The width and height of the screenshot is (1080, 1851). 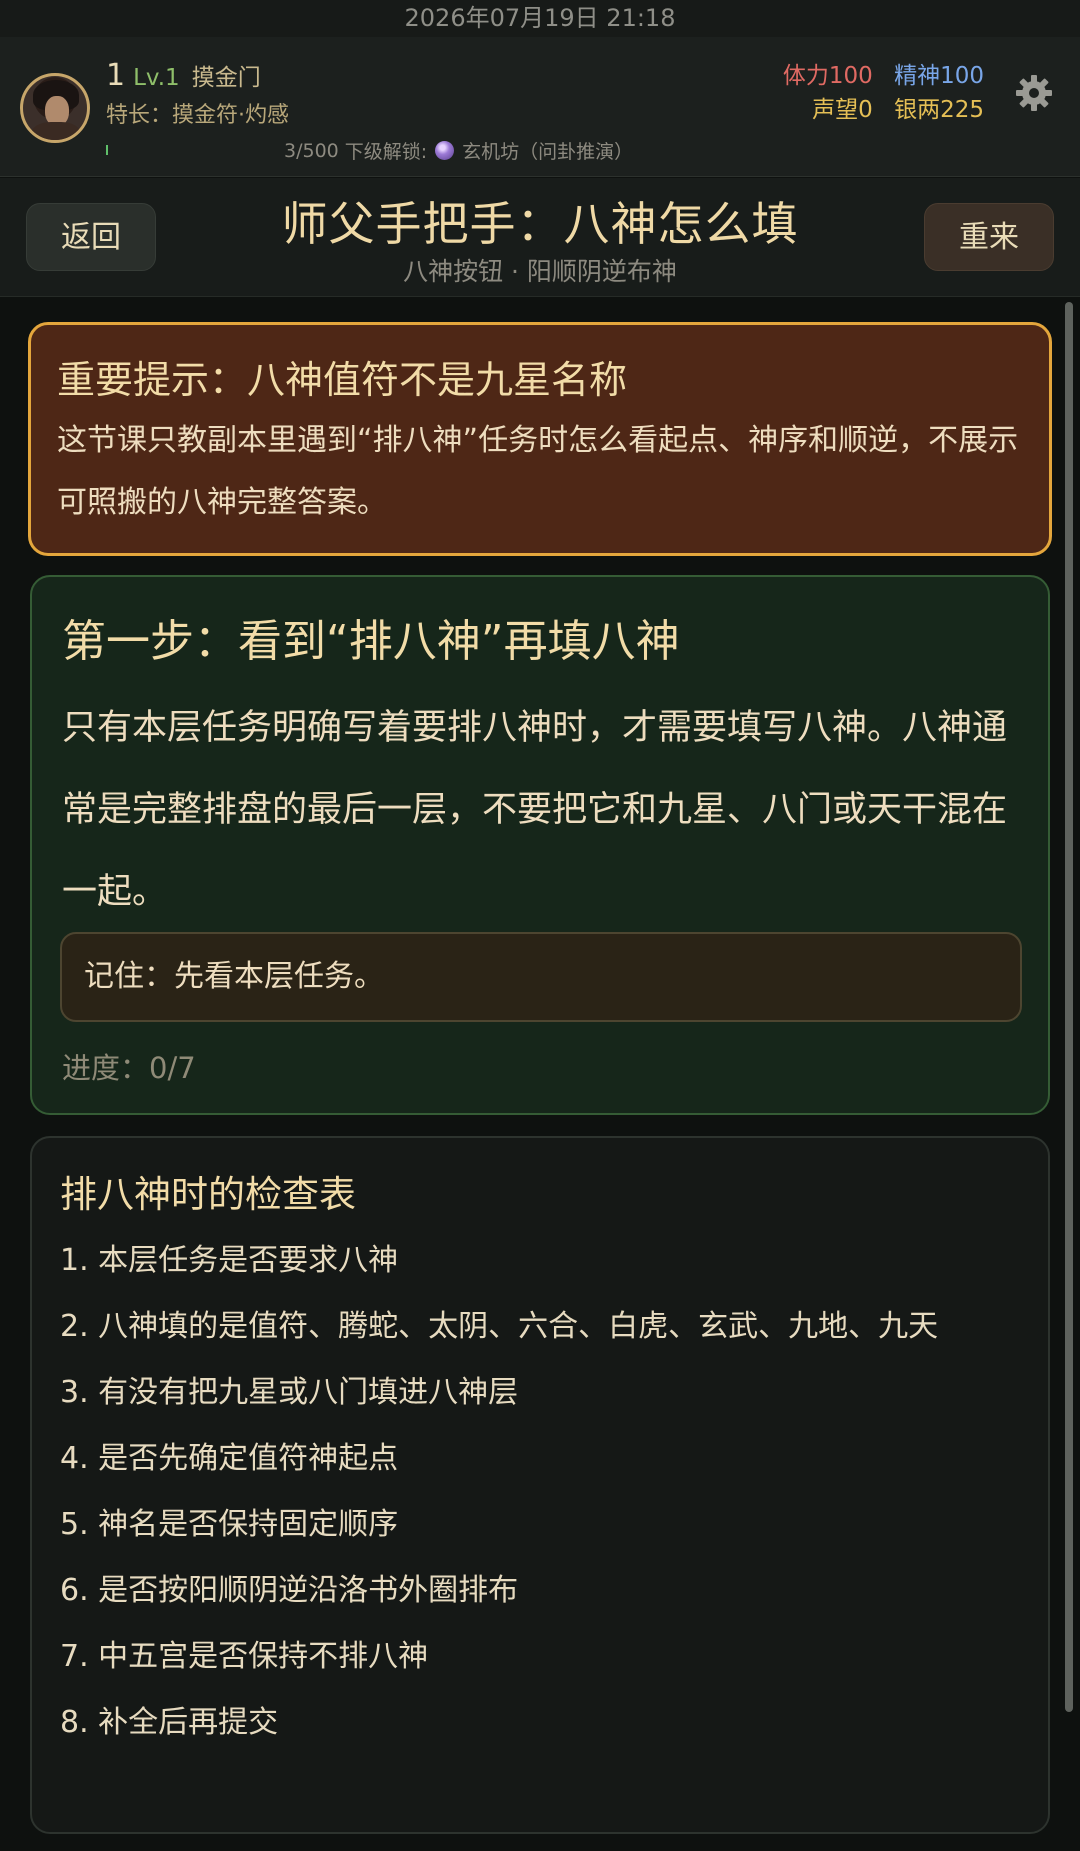 What do you see at coordinates (541, 977) in the screenshot?
I see `memo-box: 记住：先看本层任务。` at bounding box center [541, 977].